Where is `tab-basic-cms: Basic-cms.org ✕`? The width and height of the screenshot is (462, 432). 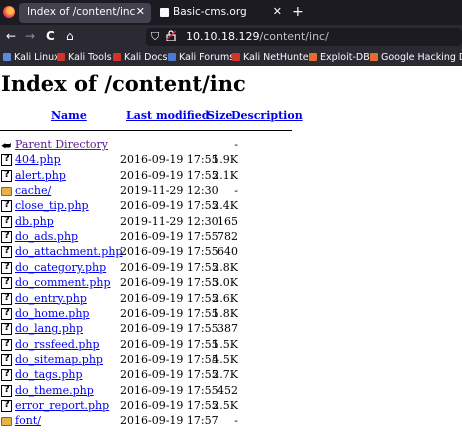 tab-basic-cms: Basic-cms.org ✕ is located at coordinates (222, 13).